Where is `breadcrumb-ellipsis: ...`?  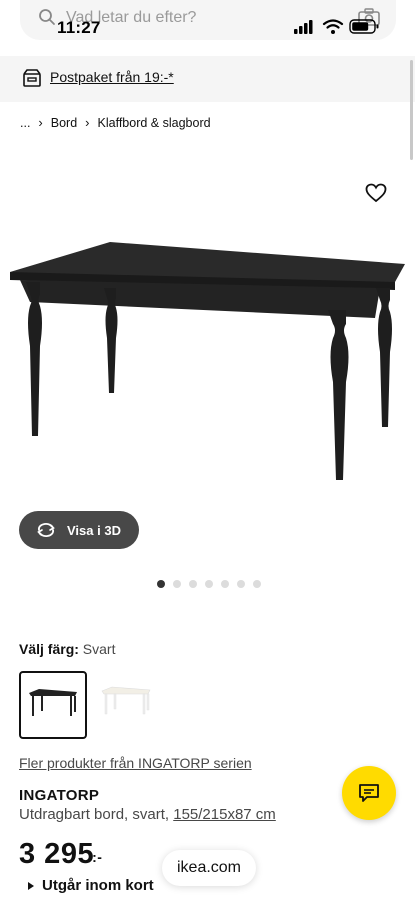 breadcrumb-ellipsis: ... is located at coordinates (25, 123).